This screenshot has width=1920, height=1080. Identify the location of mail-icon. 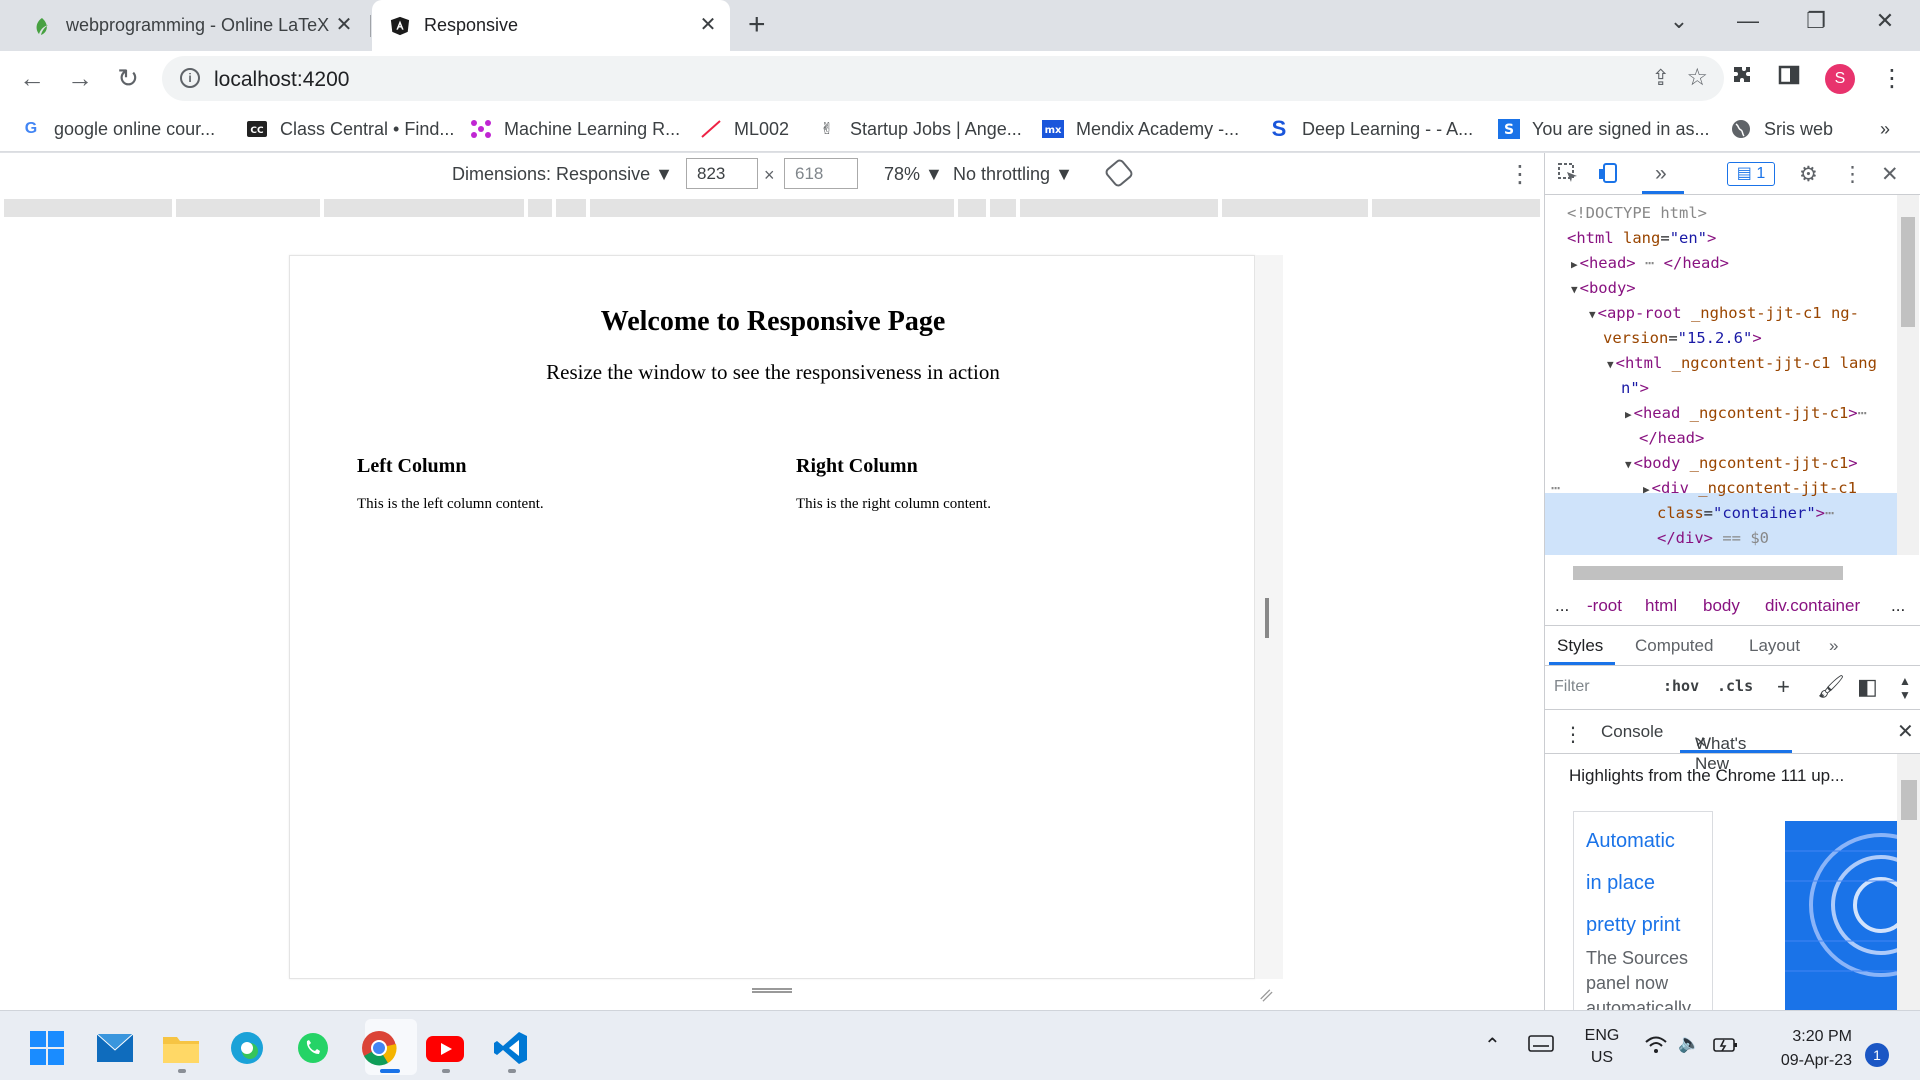
(115, 1048).